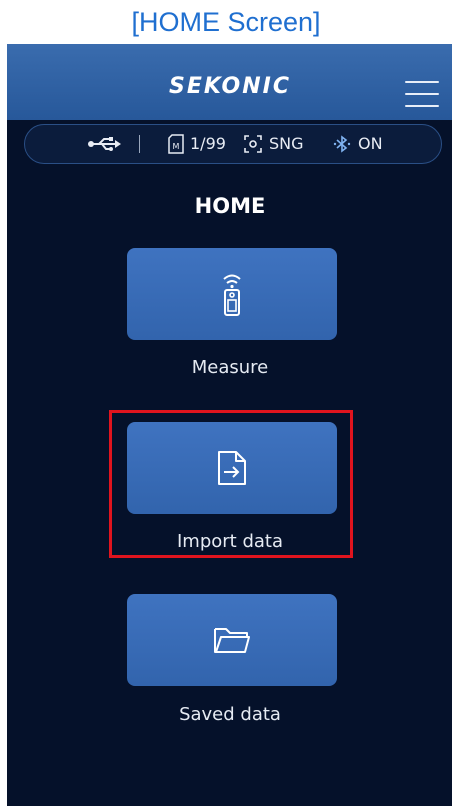  I want to click on mode-status: SNG, so click(273, 143).